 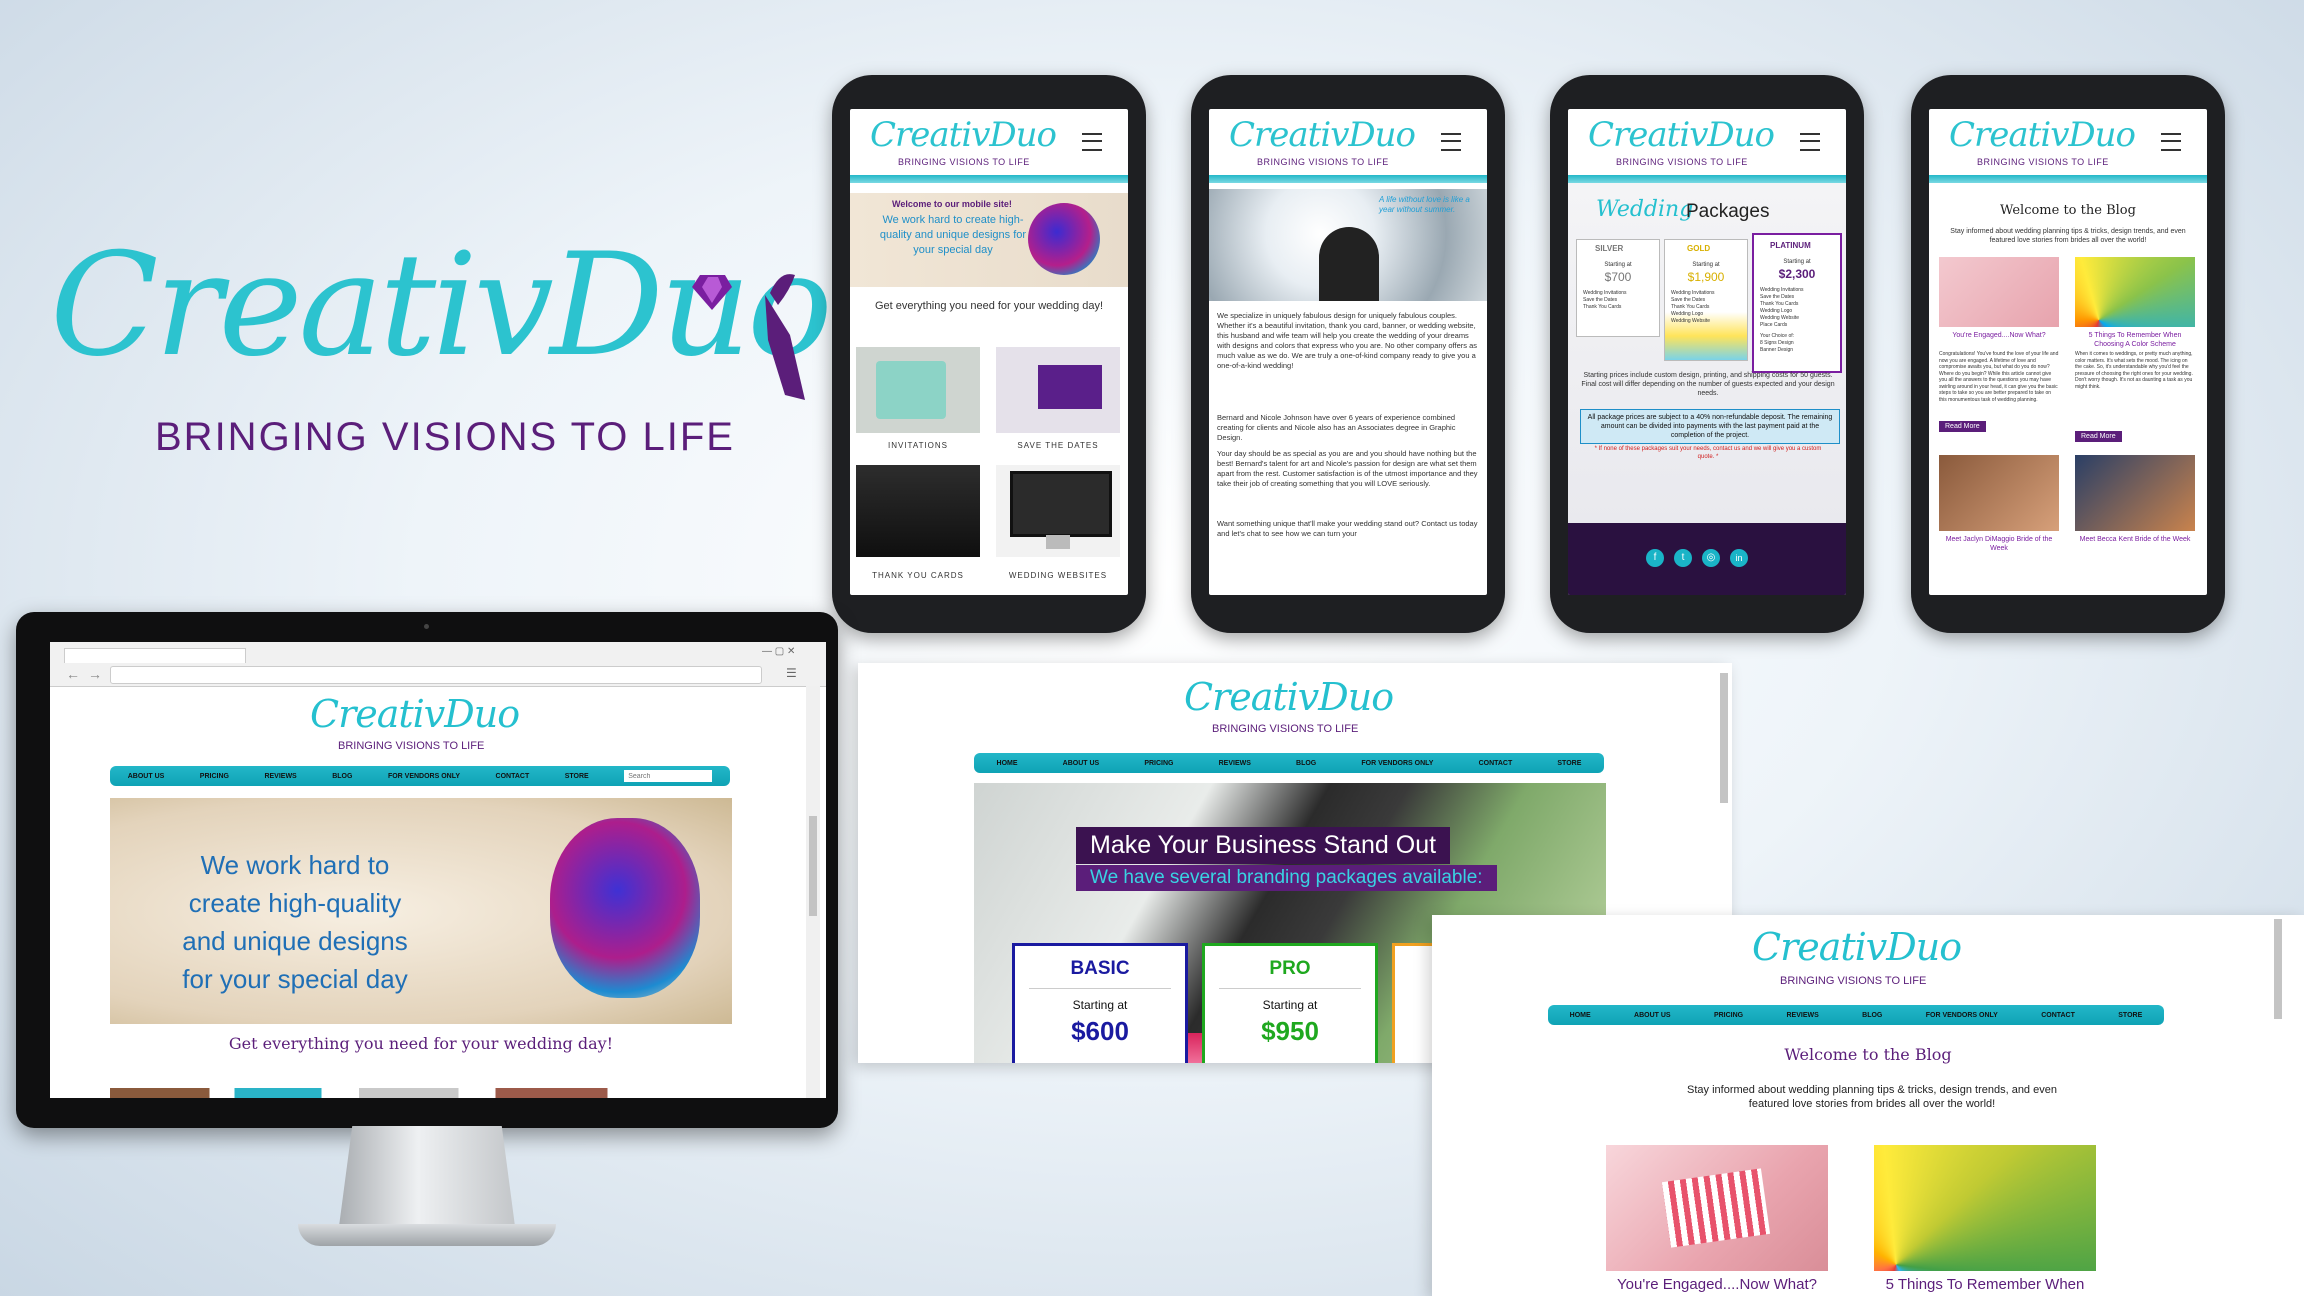 I want to click on post-title: You're Engaged....Now What?, so click(x=1999, y=335).